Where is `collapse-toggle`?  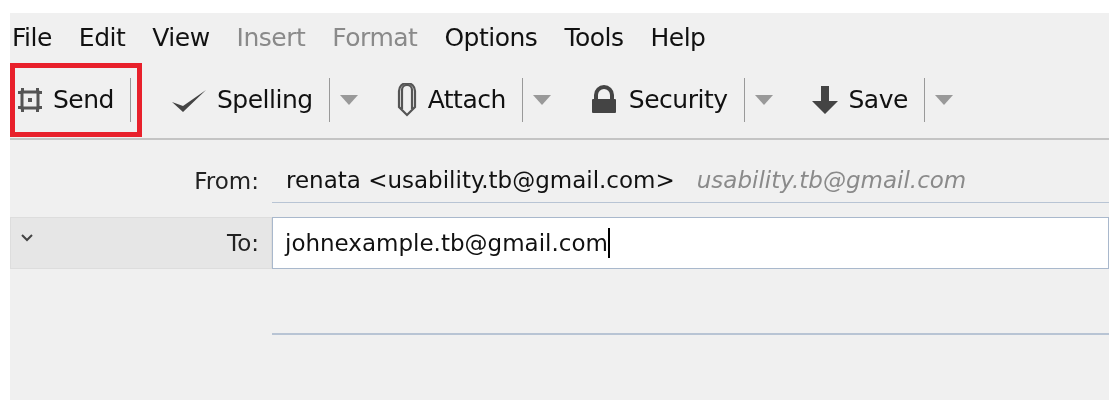 collapse-toggle is located at coordinates (27, 238).